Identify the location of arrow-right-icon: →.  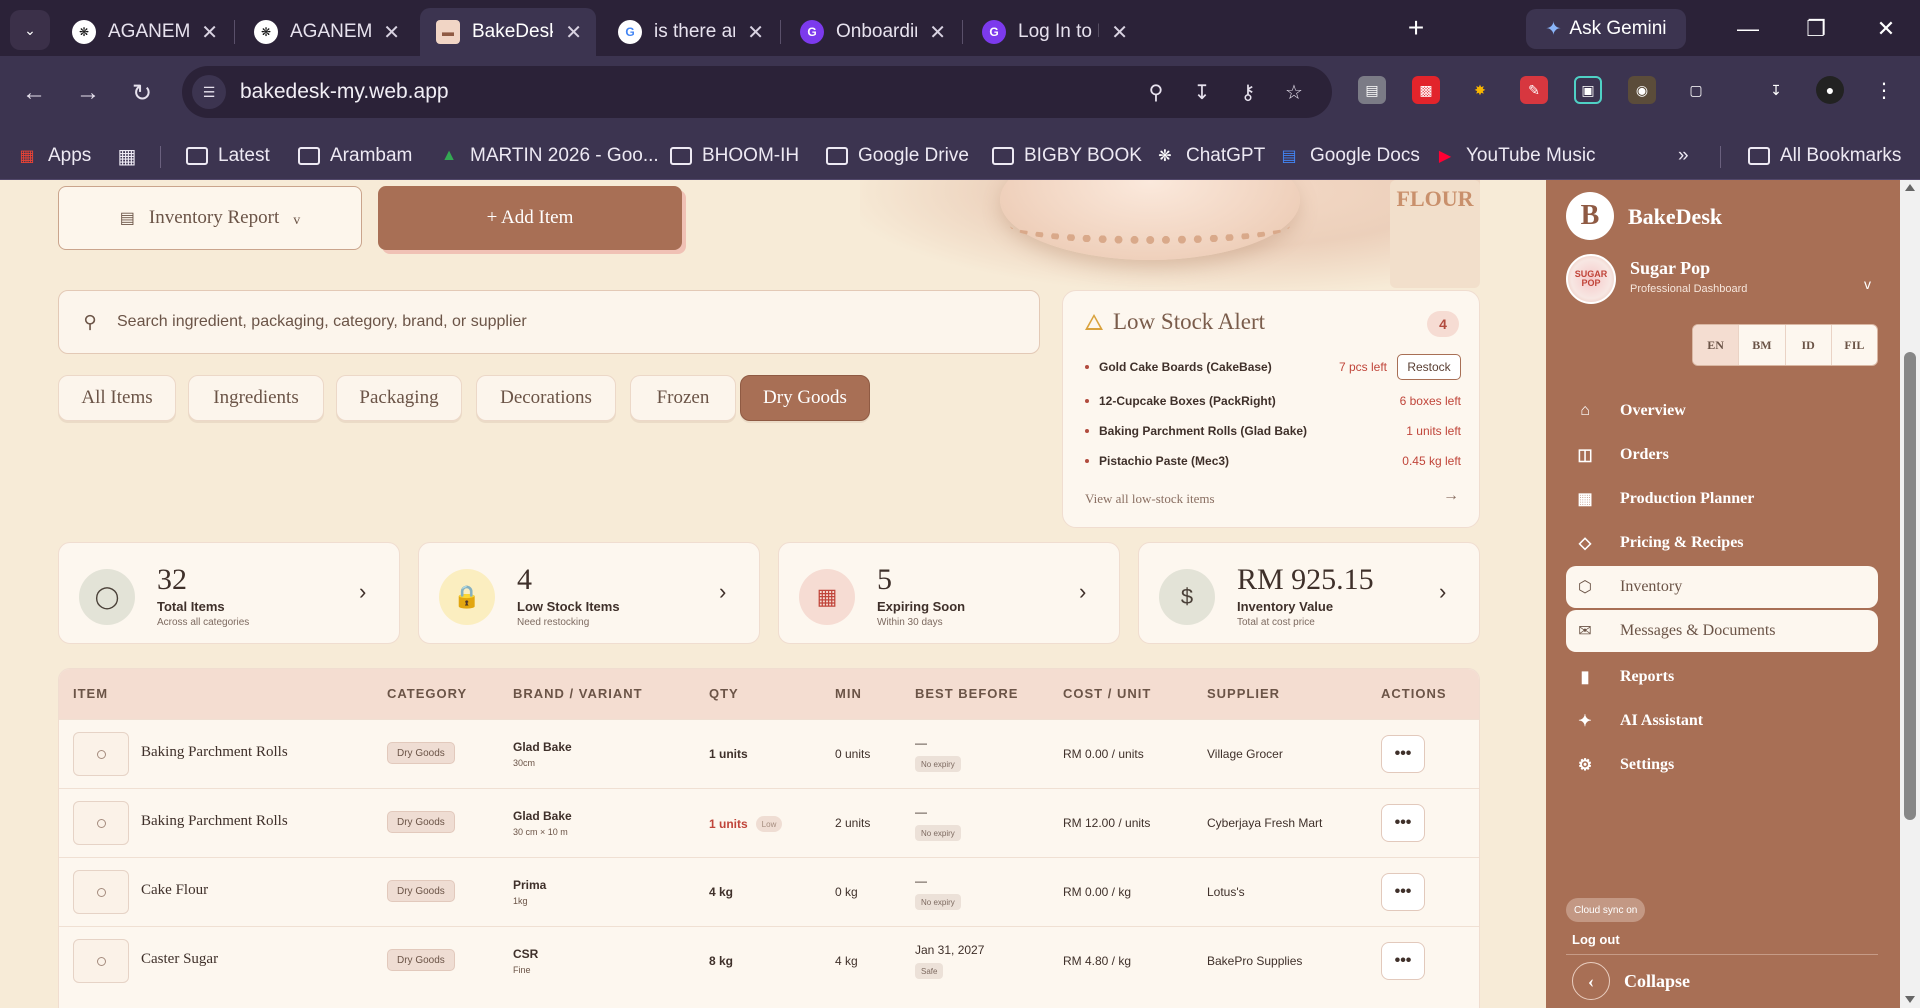
(1451, 496).